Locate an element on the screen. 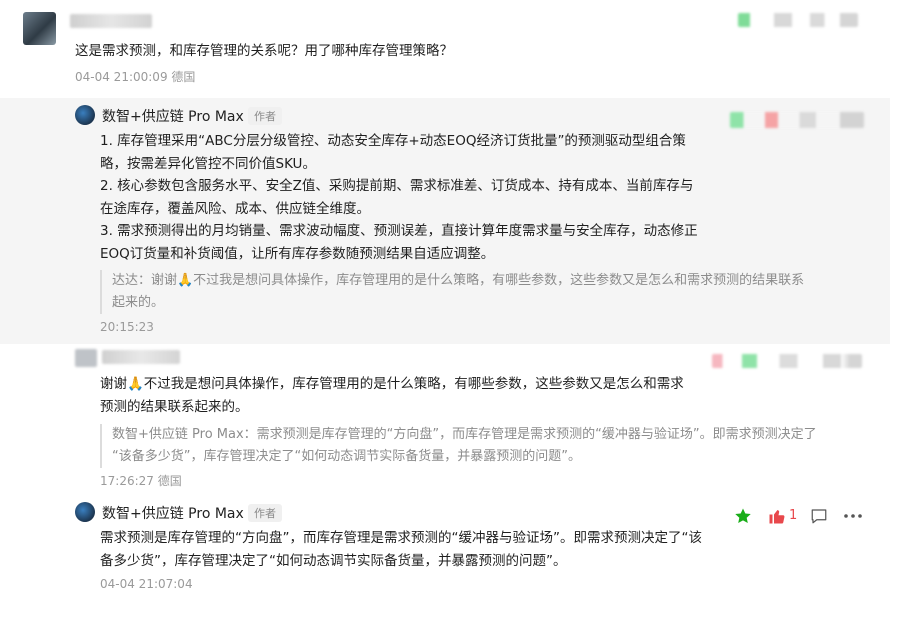 This screenshot has width=911, height=640. like-count: 1 is located at coordinates (793, 515).